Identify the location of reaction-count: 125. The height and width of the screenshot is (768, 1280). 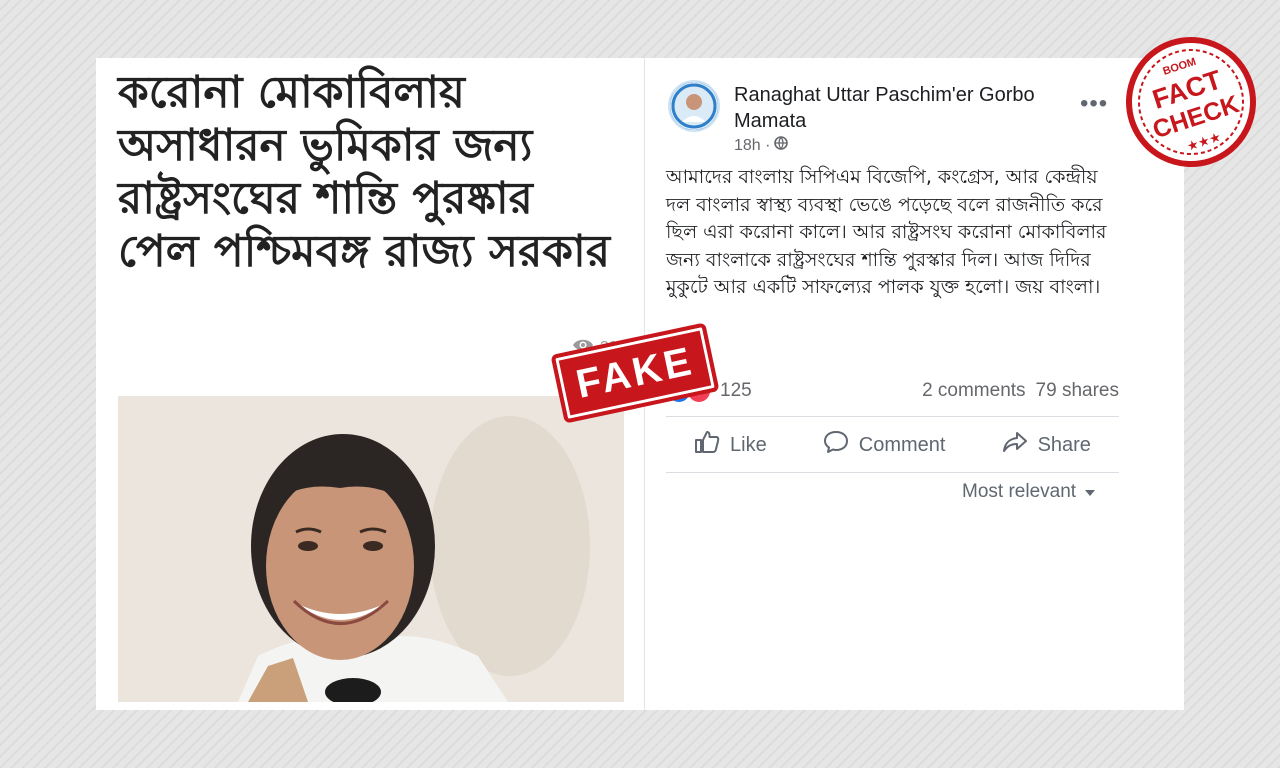
(736, 391).